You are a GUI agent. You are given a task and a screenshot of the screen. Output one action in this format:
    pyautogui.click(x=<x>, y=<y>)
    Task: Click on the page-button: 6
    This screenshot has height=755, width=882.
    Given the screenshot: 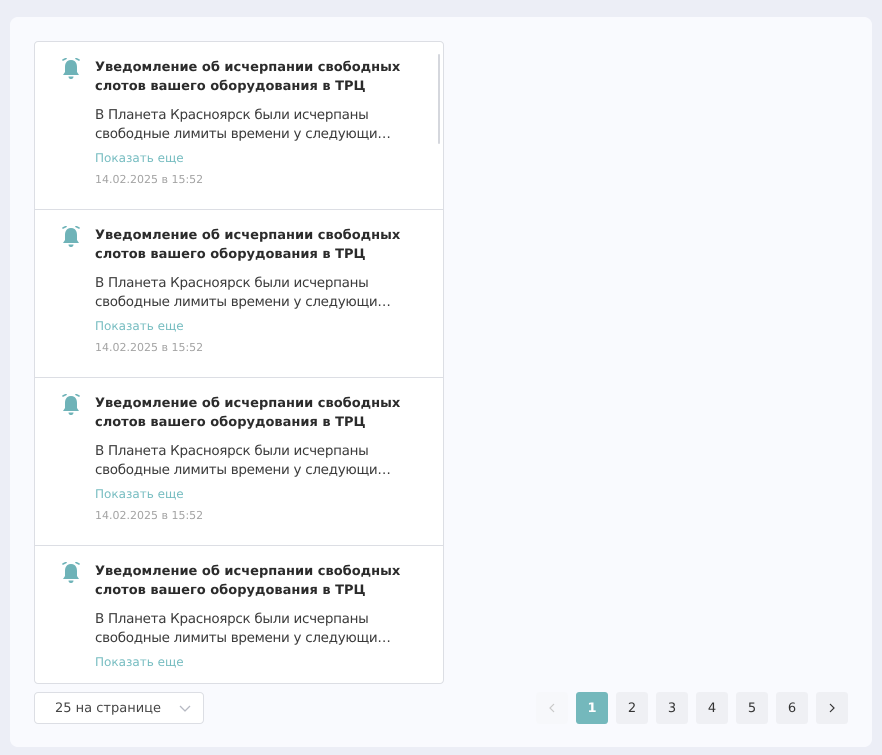 What is the action you would take?
    pyautogui.click(x=792, y=708)
    